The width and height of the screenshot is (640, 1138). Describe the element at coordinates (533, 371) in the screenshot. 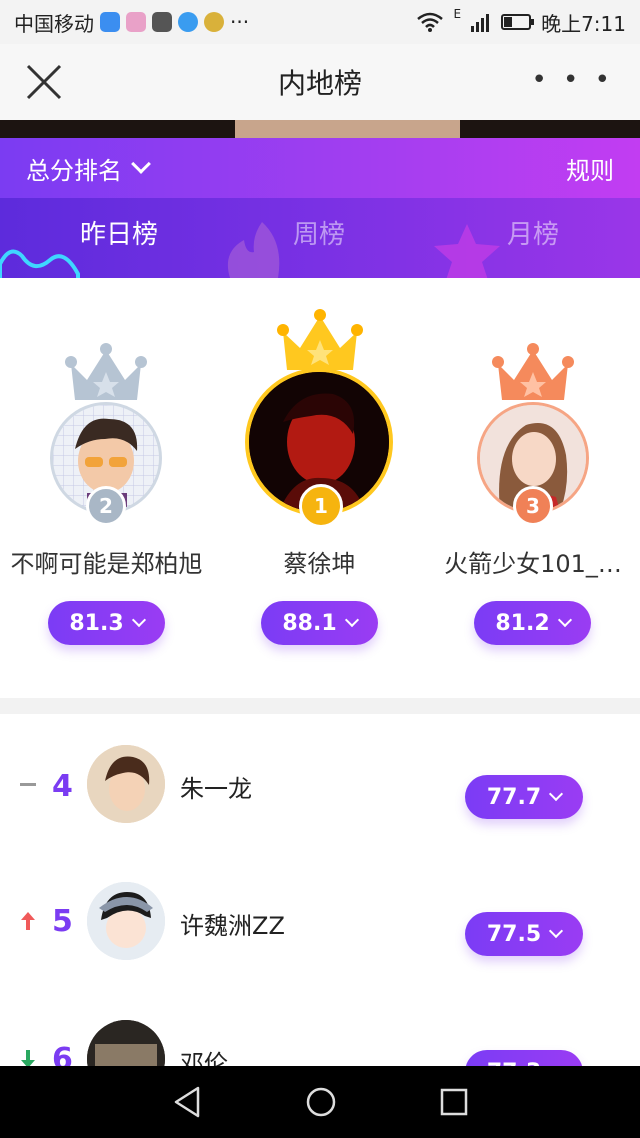

I see `bronze-crown-icon` at that location.